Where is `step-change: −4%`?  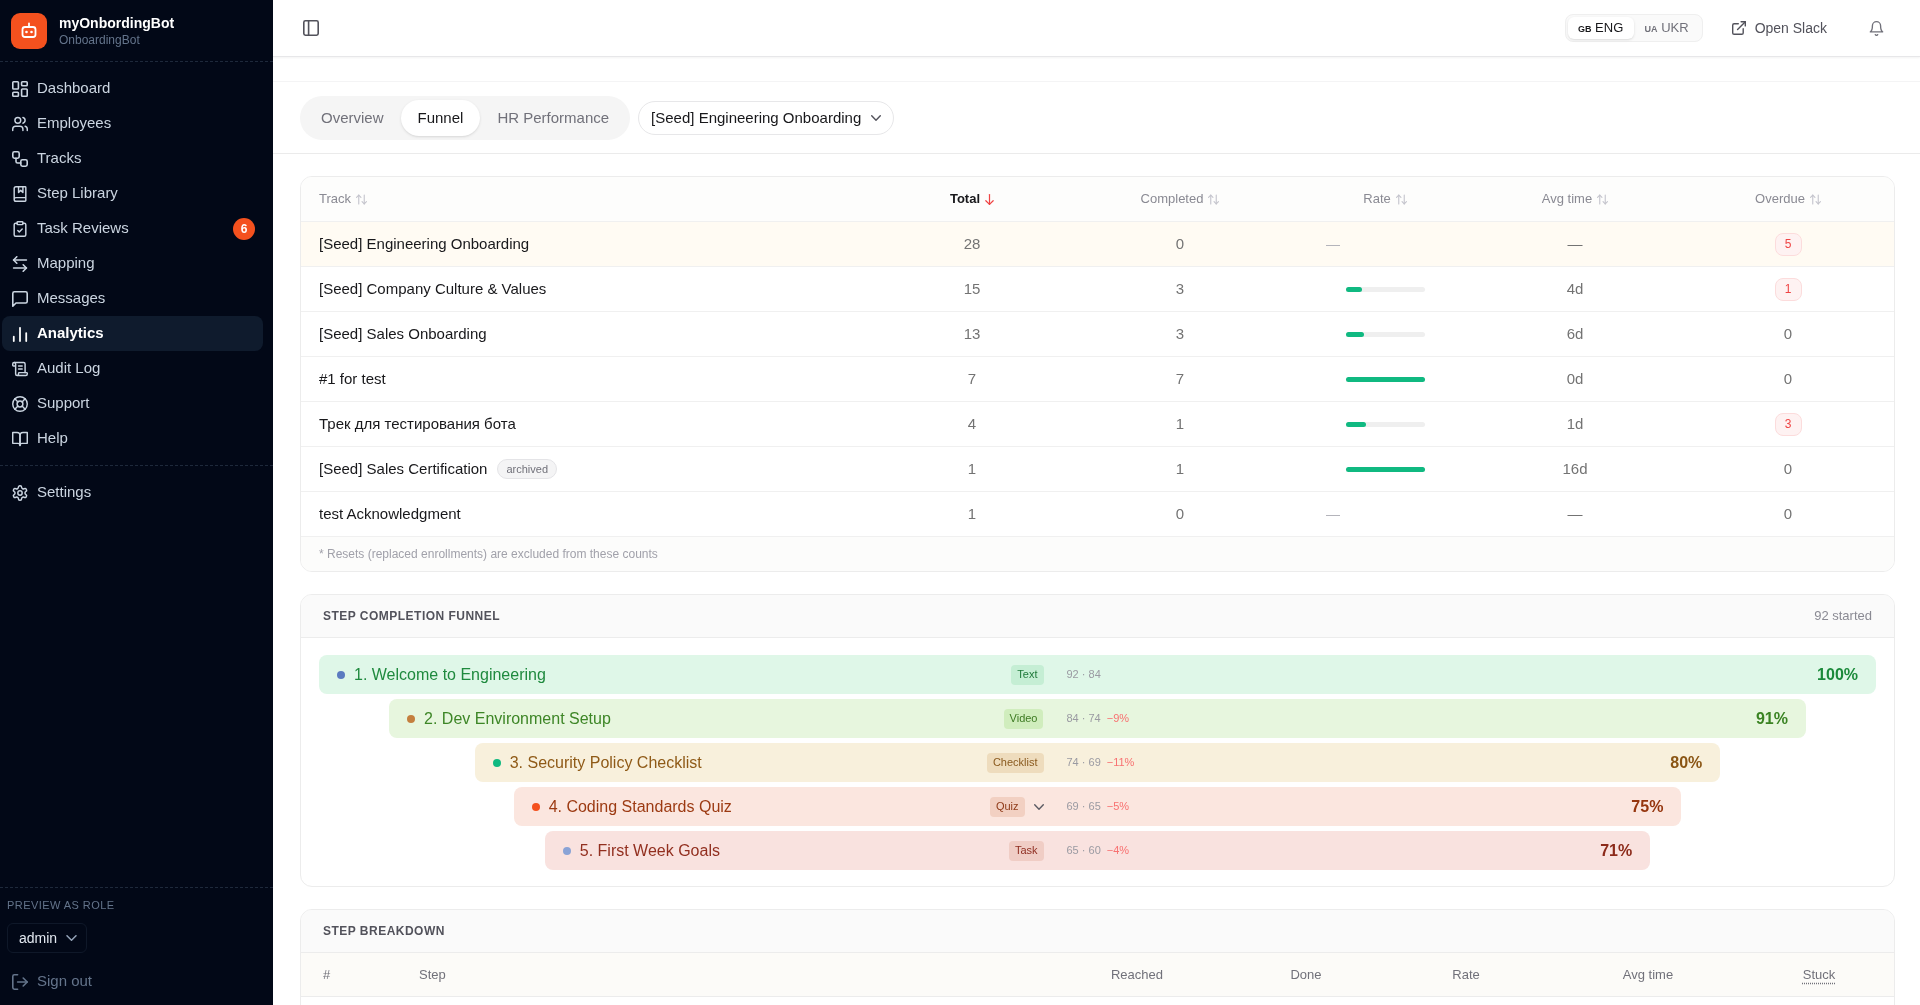 step-change: −4% is located at coordinates (1118, 851).